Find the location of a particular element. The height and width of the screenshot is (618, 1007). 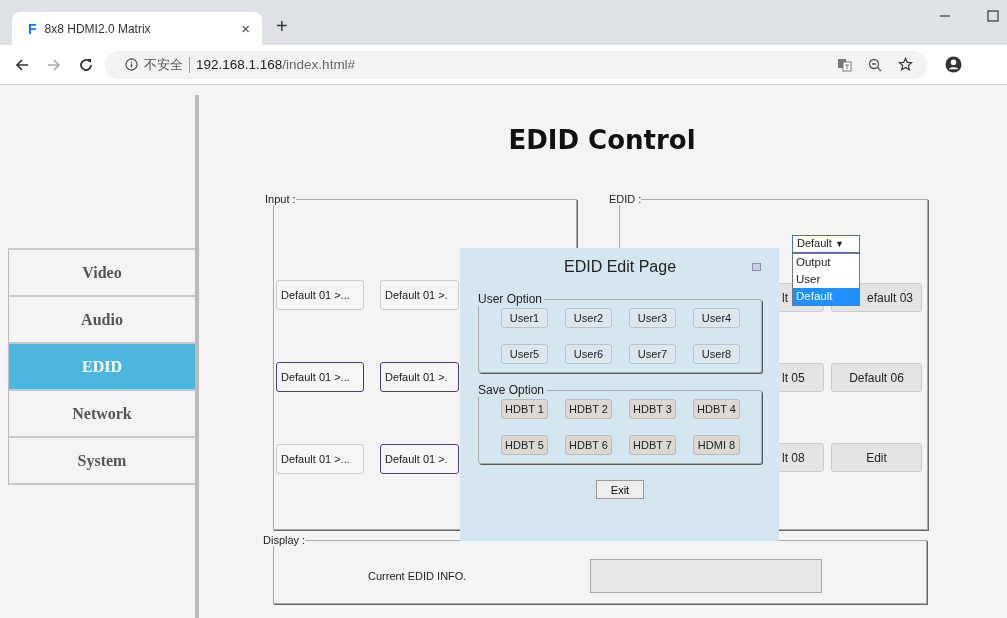

panel-legend: Display : is located at coordinates (284, 540).